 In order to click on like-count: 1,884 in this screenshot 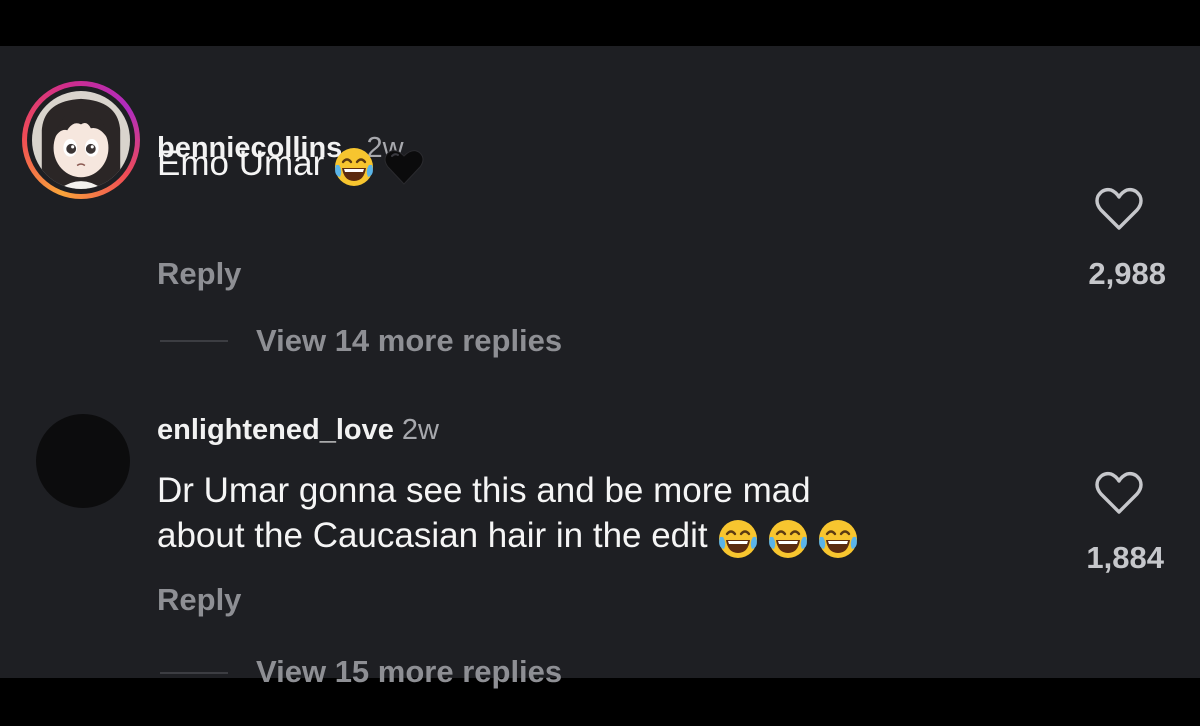, I will do `click(1125, 557)`.